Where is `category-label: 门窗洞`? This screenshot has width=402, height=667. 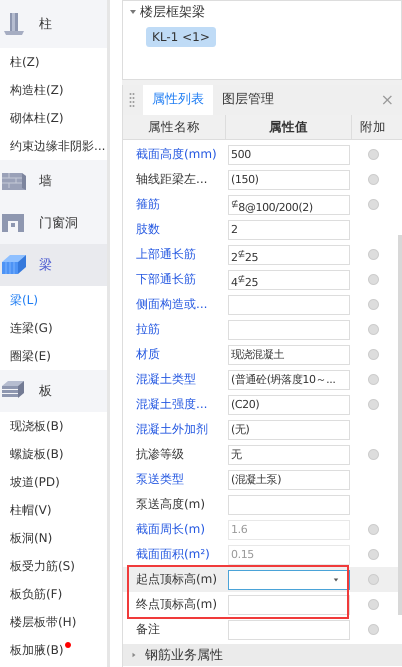
category-label: 门窗洞 is located at coordinates (58, 223).